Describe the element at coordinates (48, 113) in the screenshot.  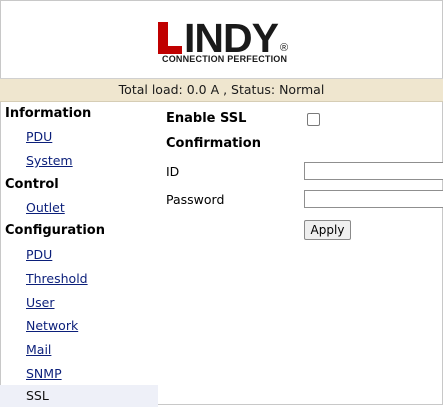
I see `sidebar-section-information: Information` at that location.